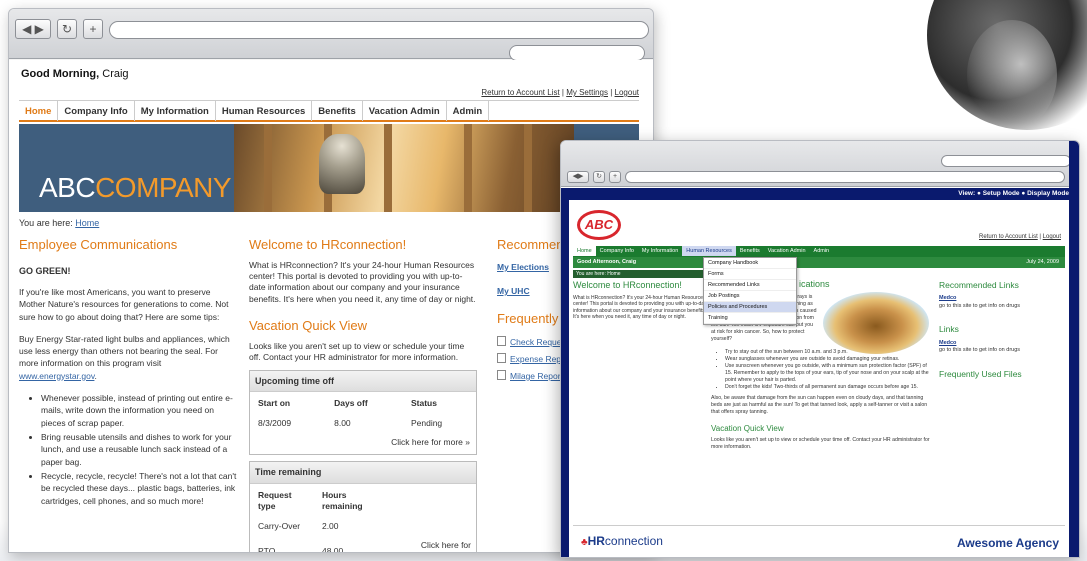 This screenshot has width=1087, height=561. I want to click on remaining-title: Time remaining, so click(363, 473).